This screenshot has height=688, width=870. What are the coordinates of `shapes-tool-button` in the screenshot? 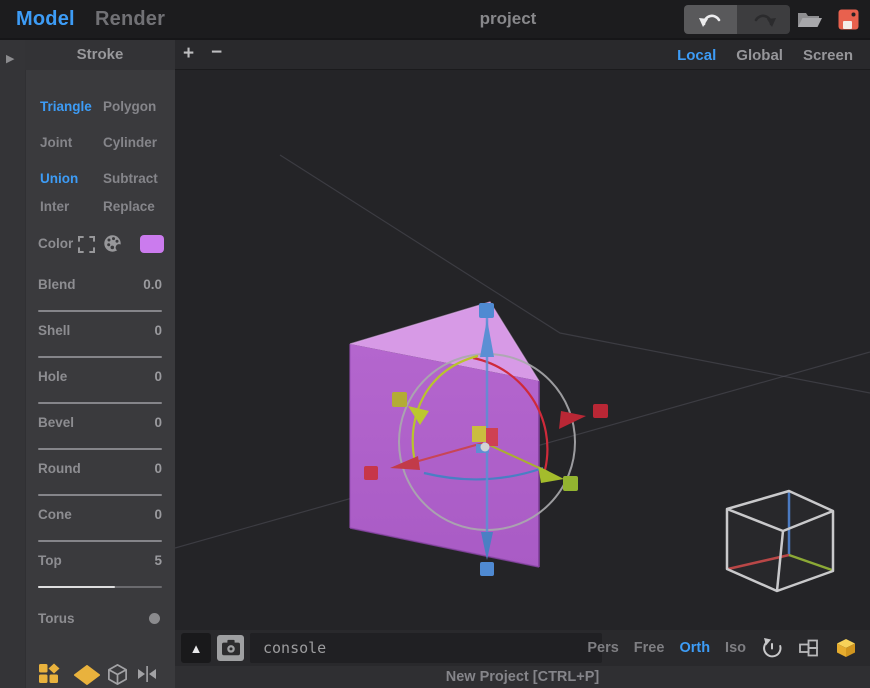 It's located at (49, 674).